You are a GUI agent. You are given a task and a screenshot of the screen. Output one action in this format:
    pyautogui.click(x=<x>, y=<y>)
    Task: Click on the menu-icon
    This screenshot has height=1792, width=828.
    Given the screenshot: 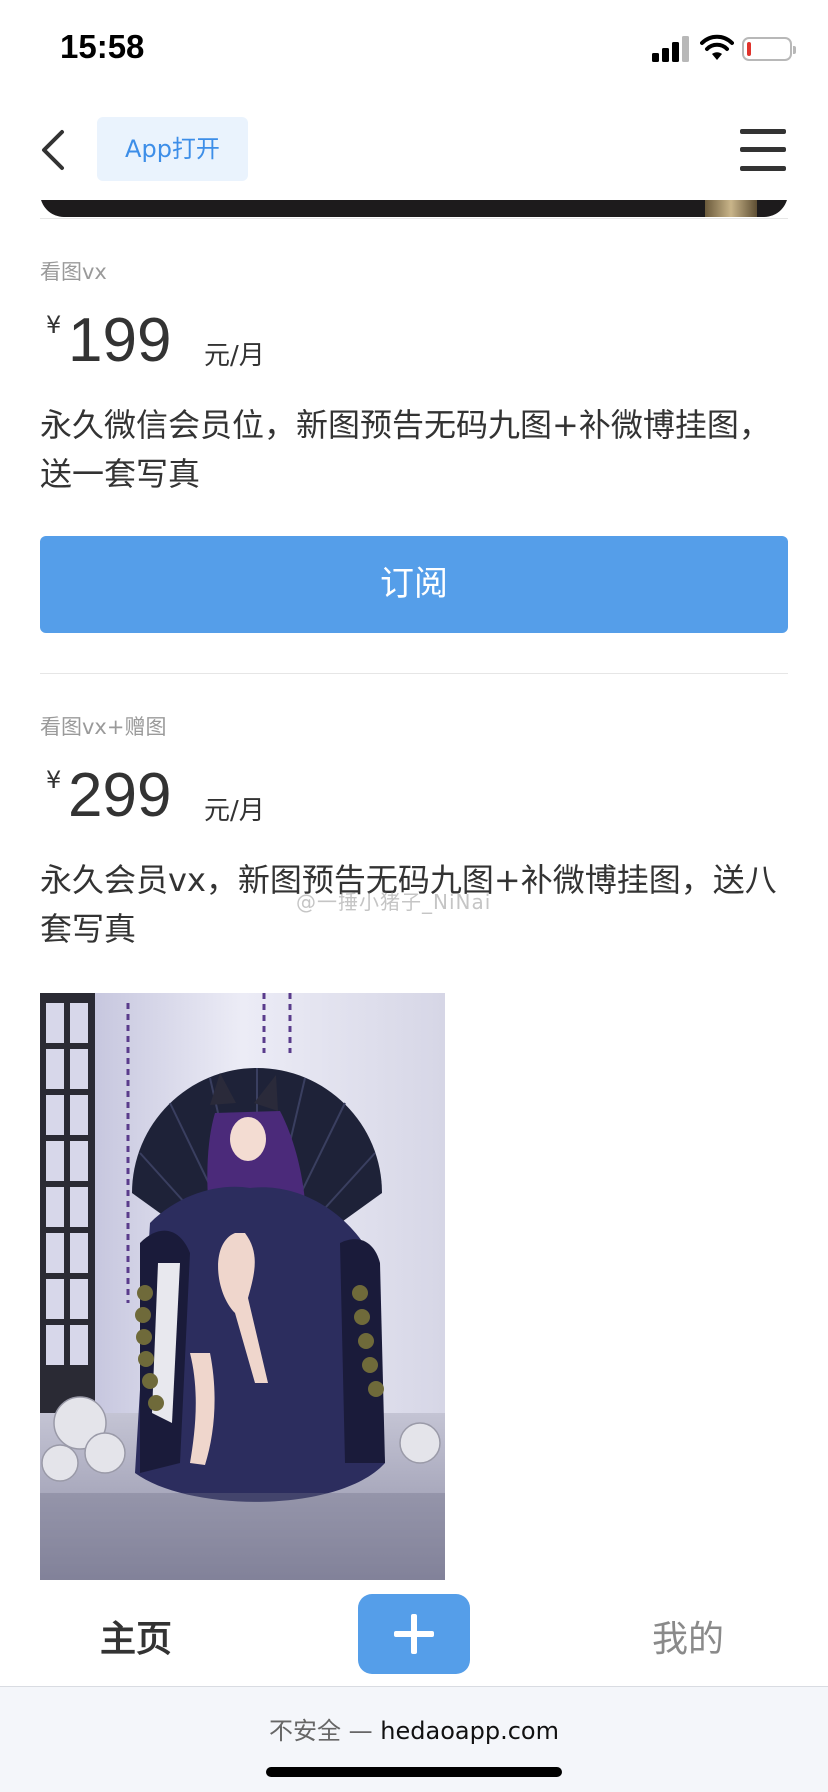 What is the action you would take?
    pyautogui.click(x=763, y=150)
    